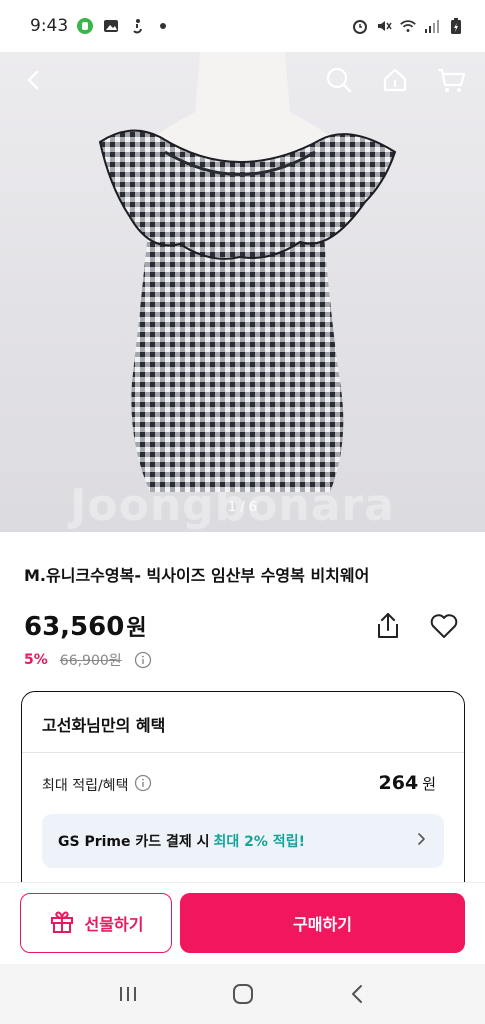  Describe the element at coordinates (137, 26) in the screenshot. I see `accessibility-icon` at that location.